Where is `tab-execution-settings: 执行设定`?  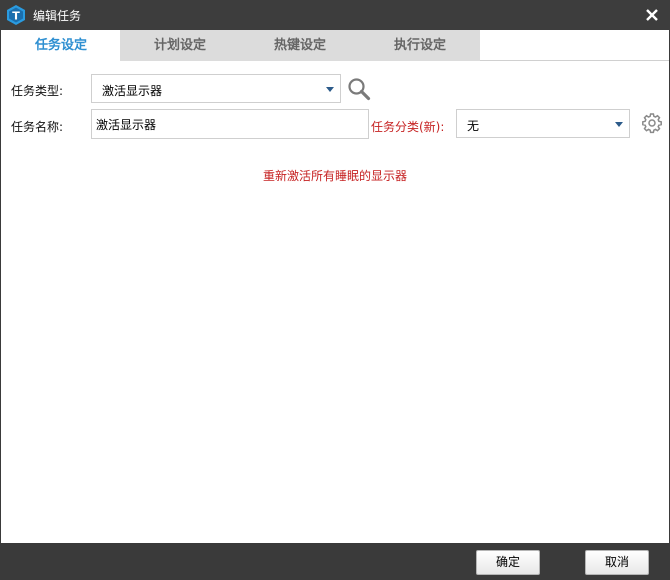
tab-execution-settings: 执行设定 is located at coordinates (420, 45).